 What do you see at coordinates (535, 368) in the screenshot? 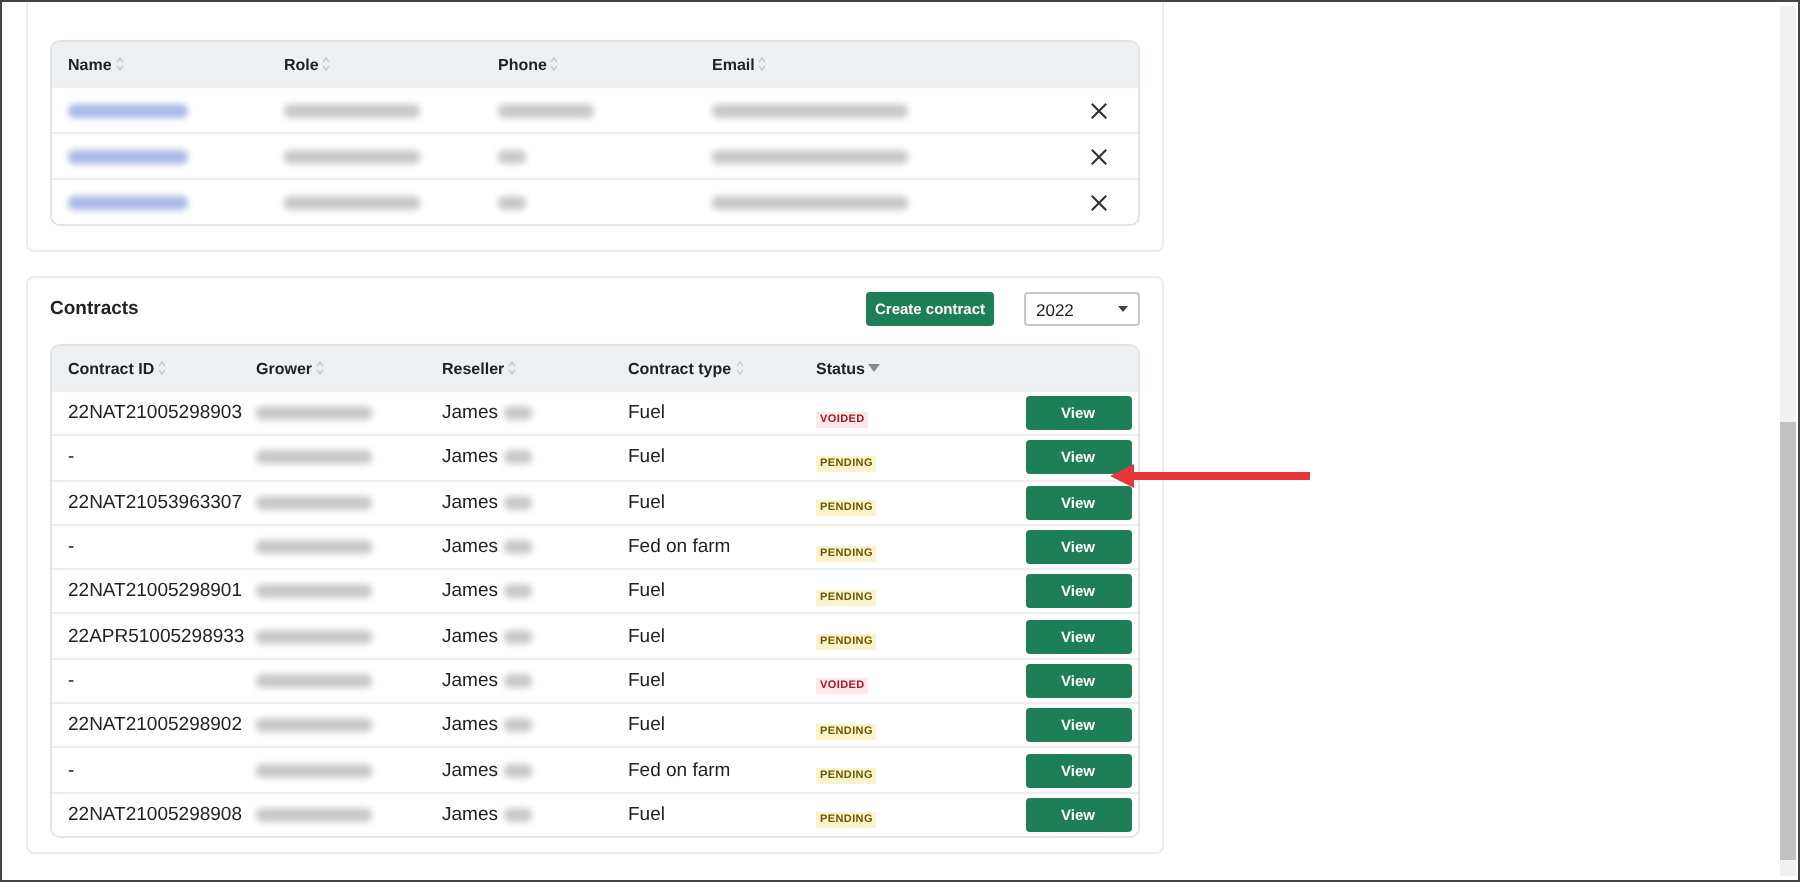
I see `column-header: Reseller` at bounding box center [535, 368].